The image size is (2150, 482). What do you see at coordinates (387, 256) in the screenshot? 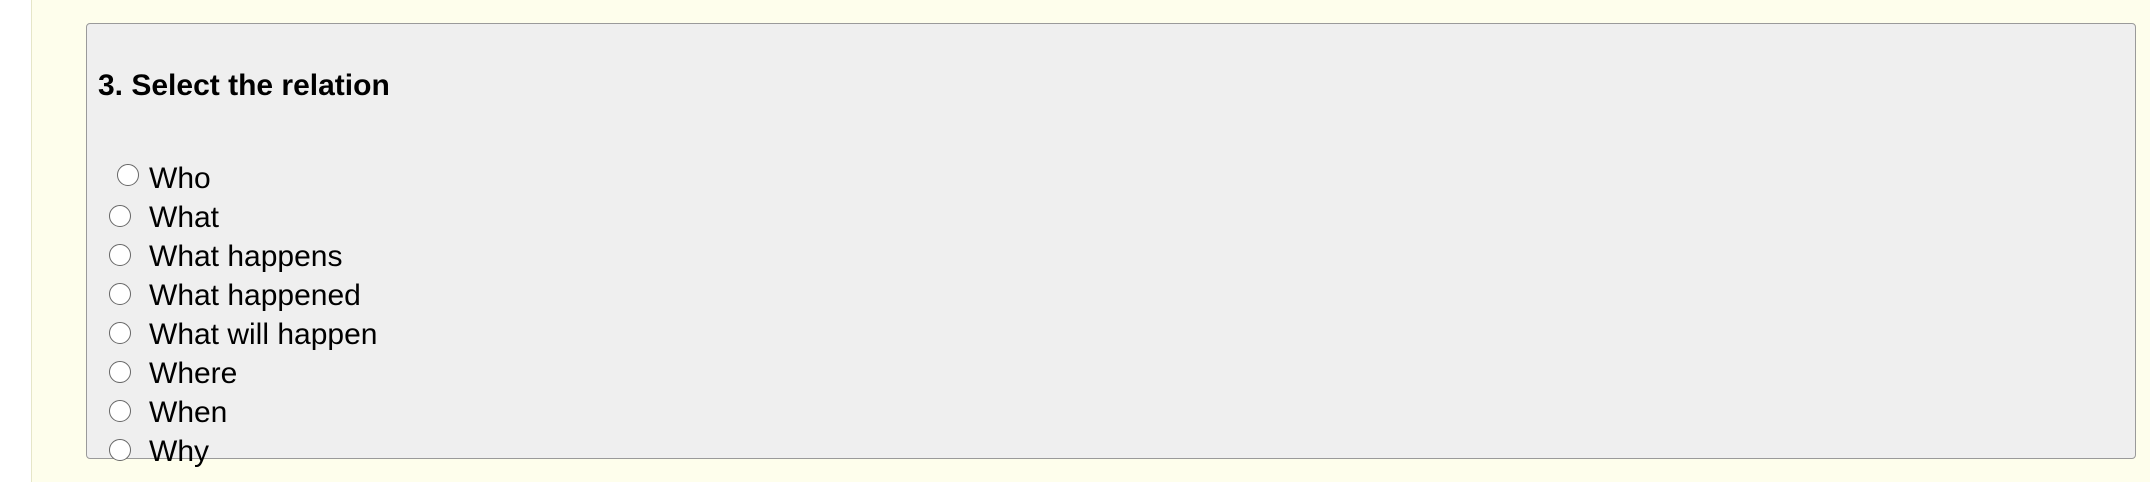
I see `option-what-happens: What happens` at bounding box center [387, 256].